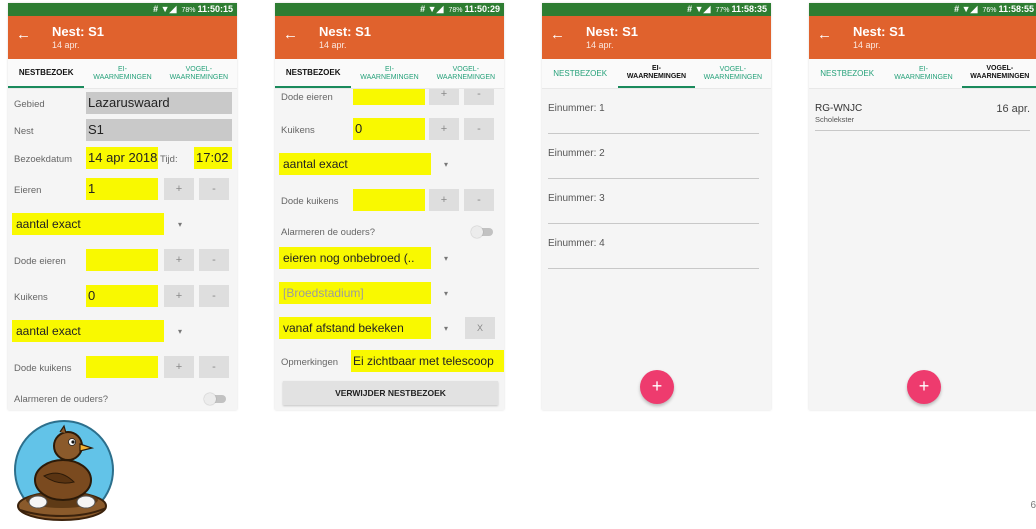  What do you see at coordinates (29, 104) in the screenshot?
I see `gebied-label: Gebied` at bounding box center [29, 104].